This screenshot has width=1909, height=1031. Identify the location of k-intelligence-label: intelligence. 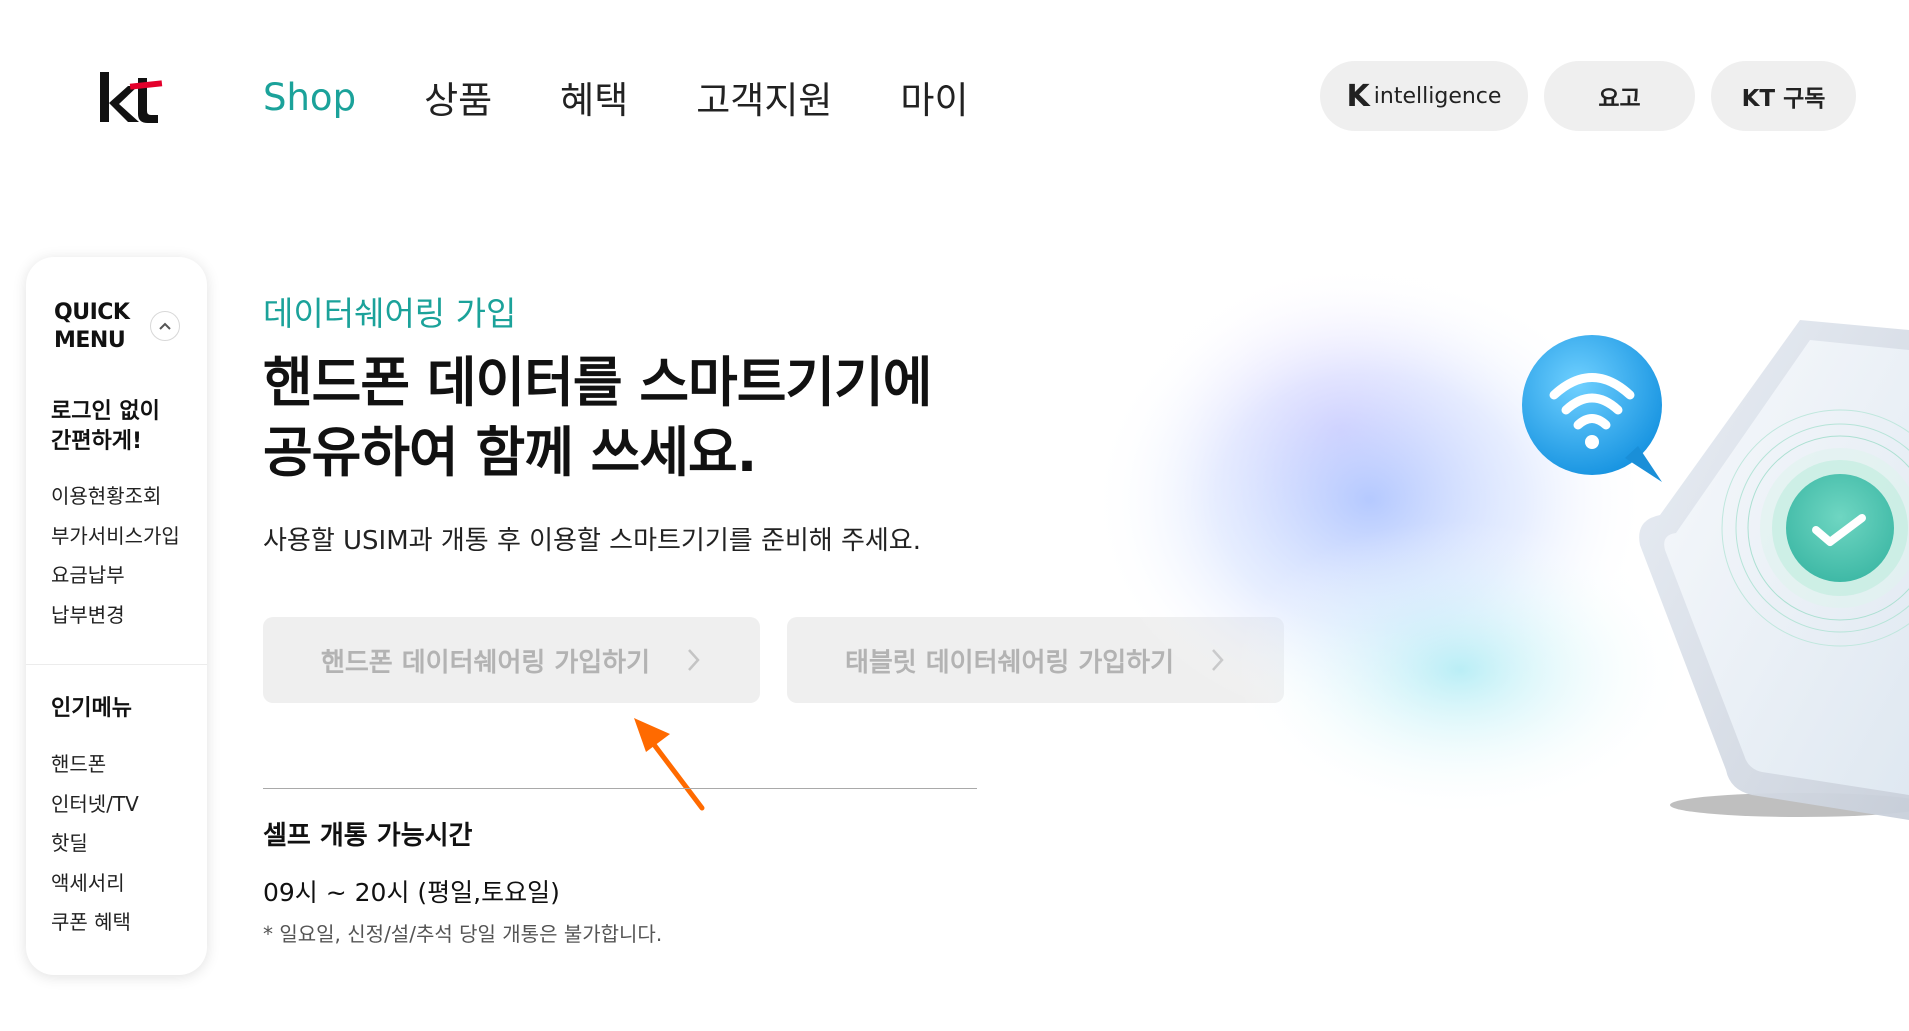
(1437, 96).